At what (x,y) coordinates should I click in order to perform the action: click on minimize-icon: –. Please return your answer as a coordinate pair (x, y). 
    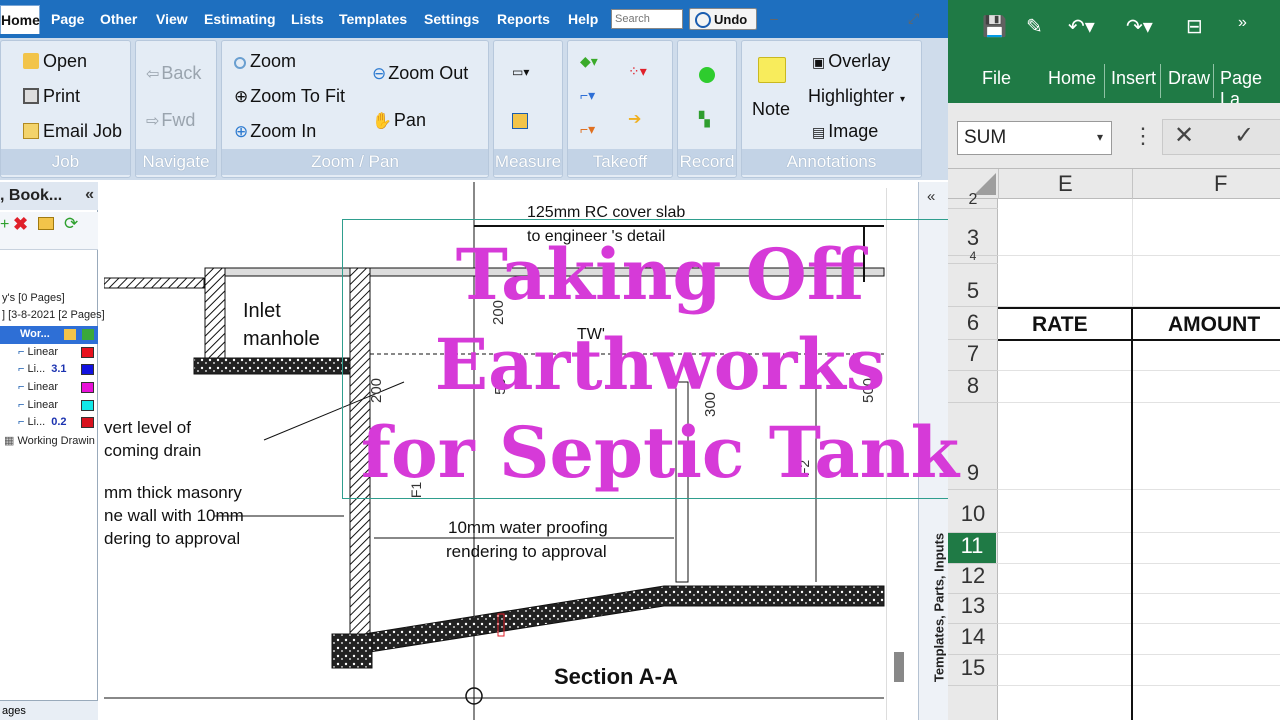
    Looking at the image, I should click on (774, 18).